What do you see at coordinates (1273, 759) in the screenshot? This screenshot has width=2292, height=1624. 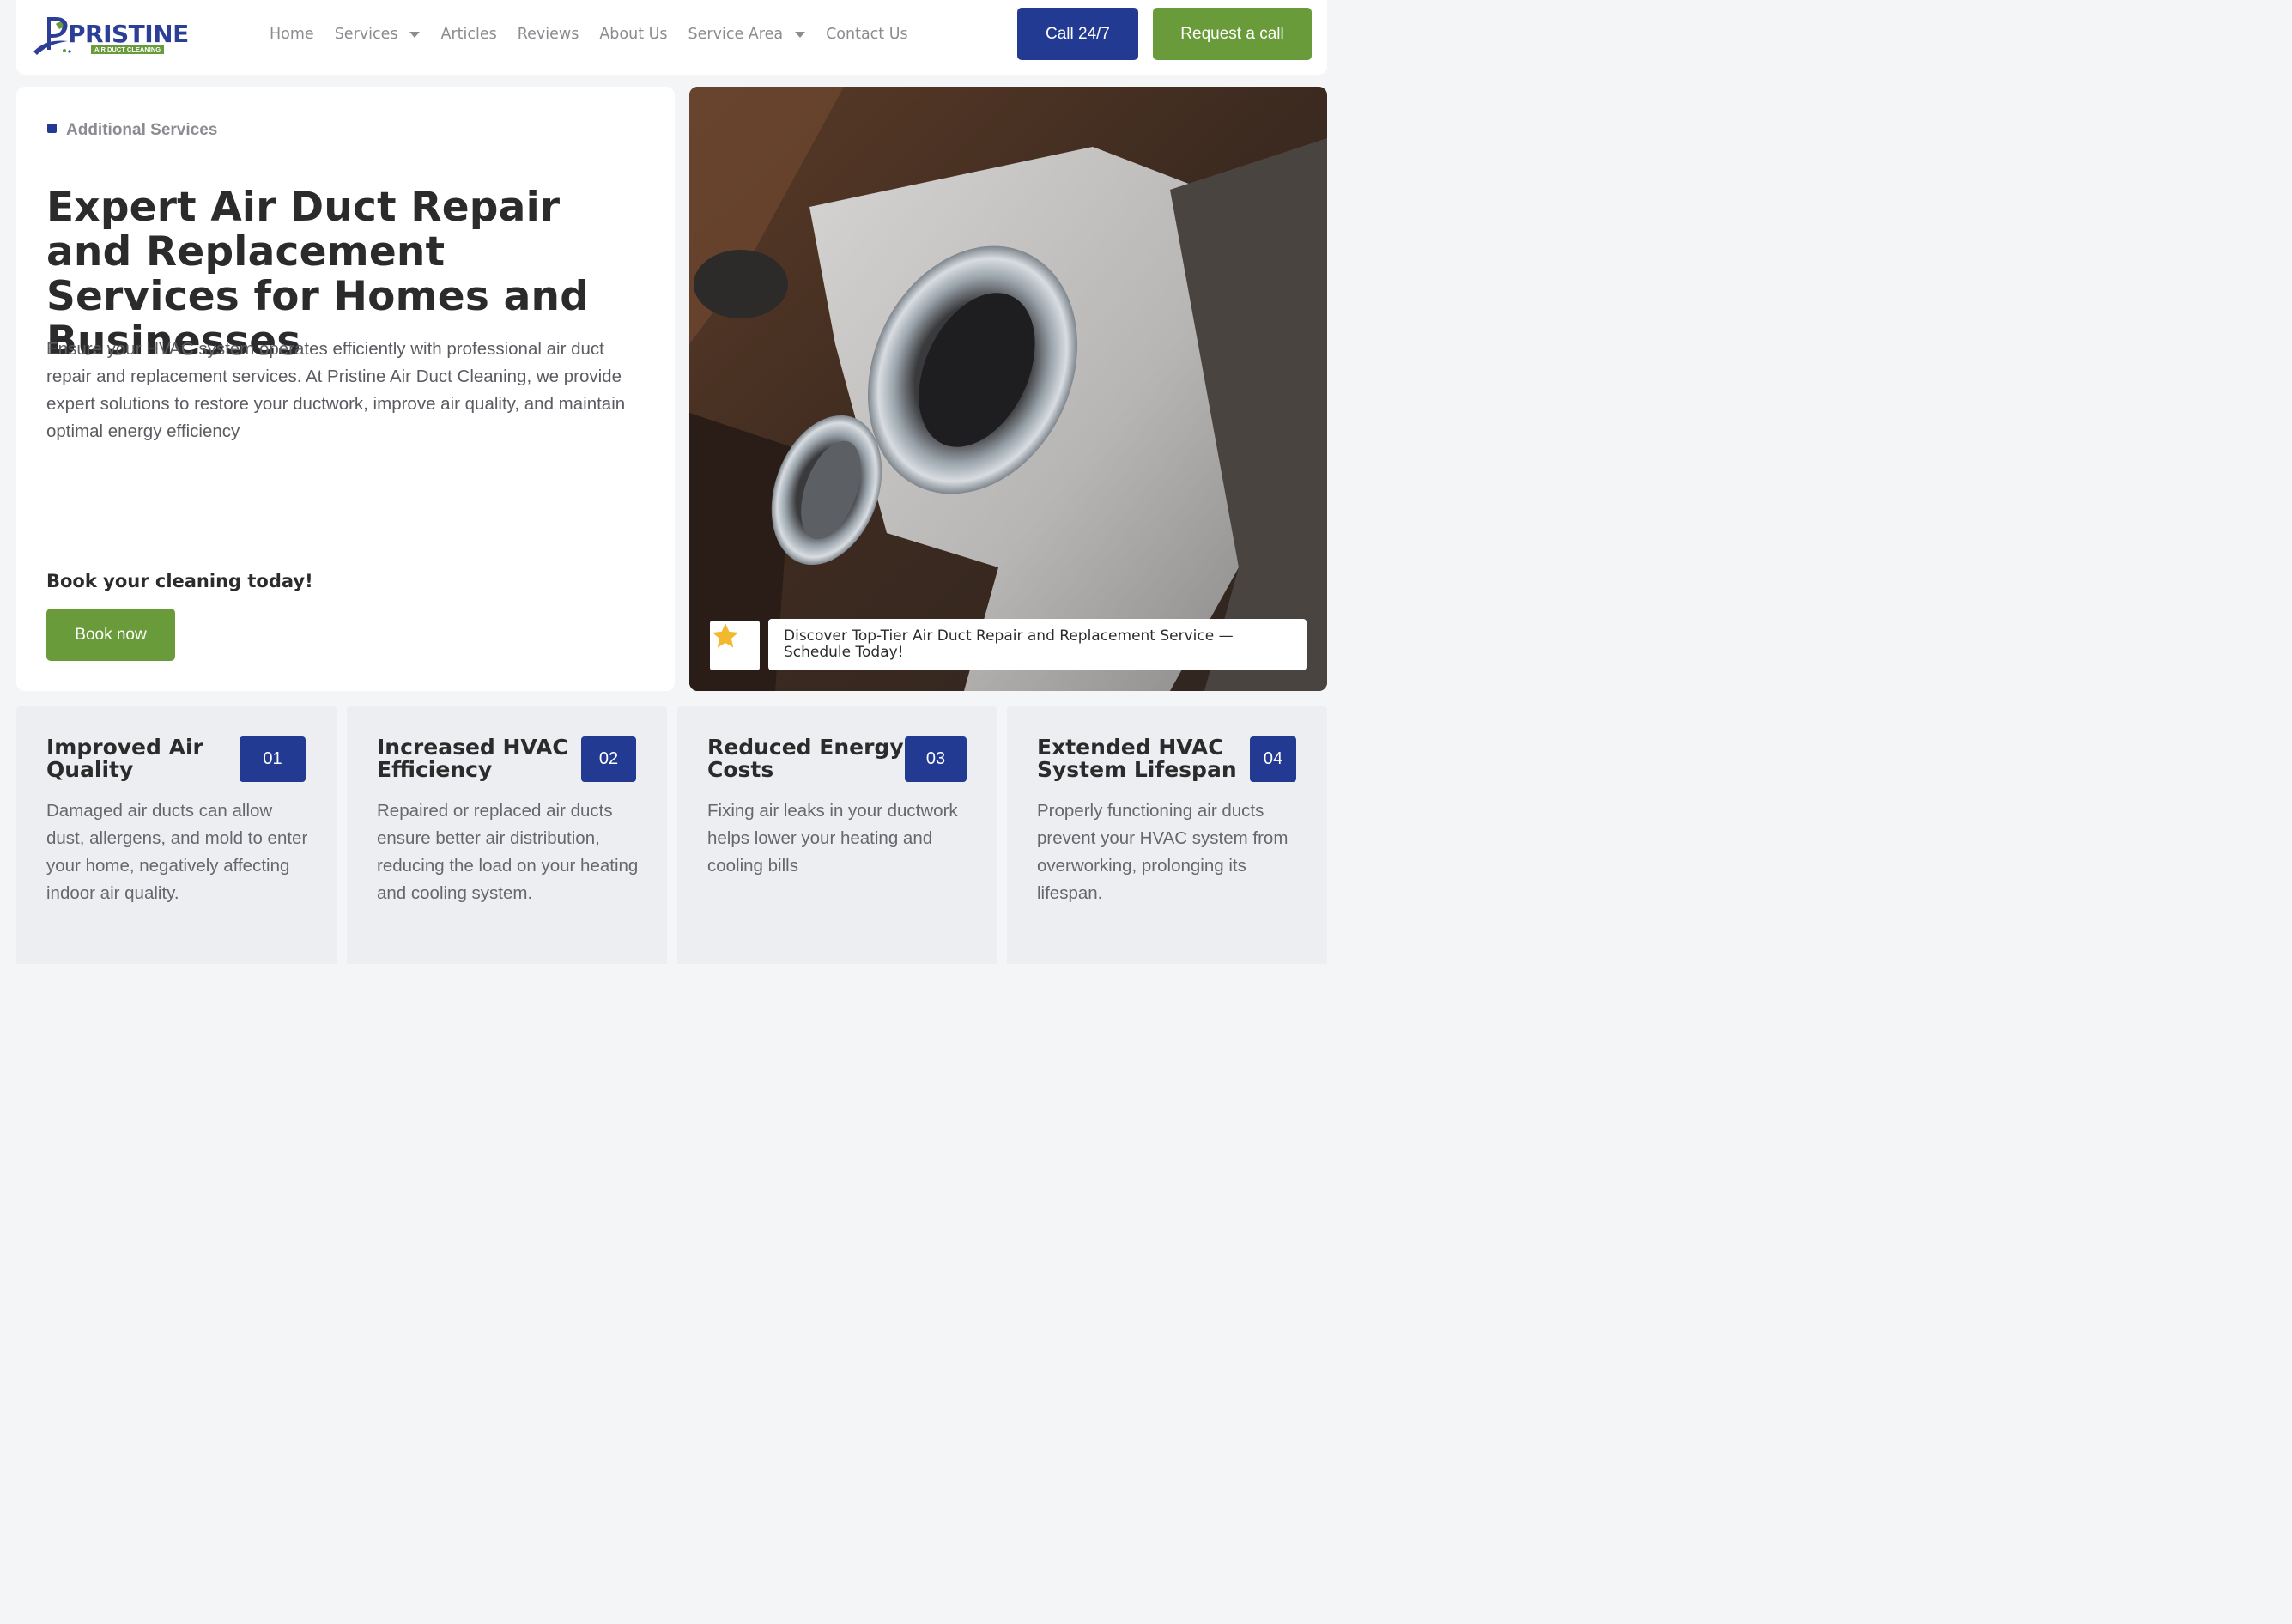 I see `feature-number-badge: 04` at bounding box center [1273, 759].